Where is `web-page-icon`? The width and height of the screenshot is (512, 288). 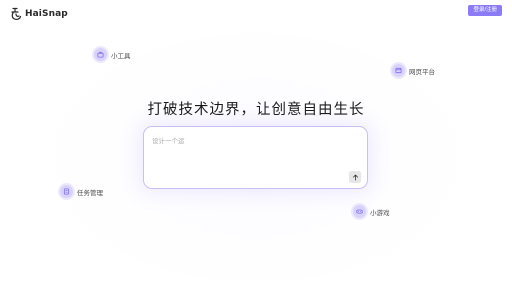
web-page-icon is located at coordinates (398, 70).